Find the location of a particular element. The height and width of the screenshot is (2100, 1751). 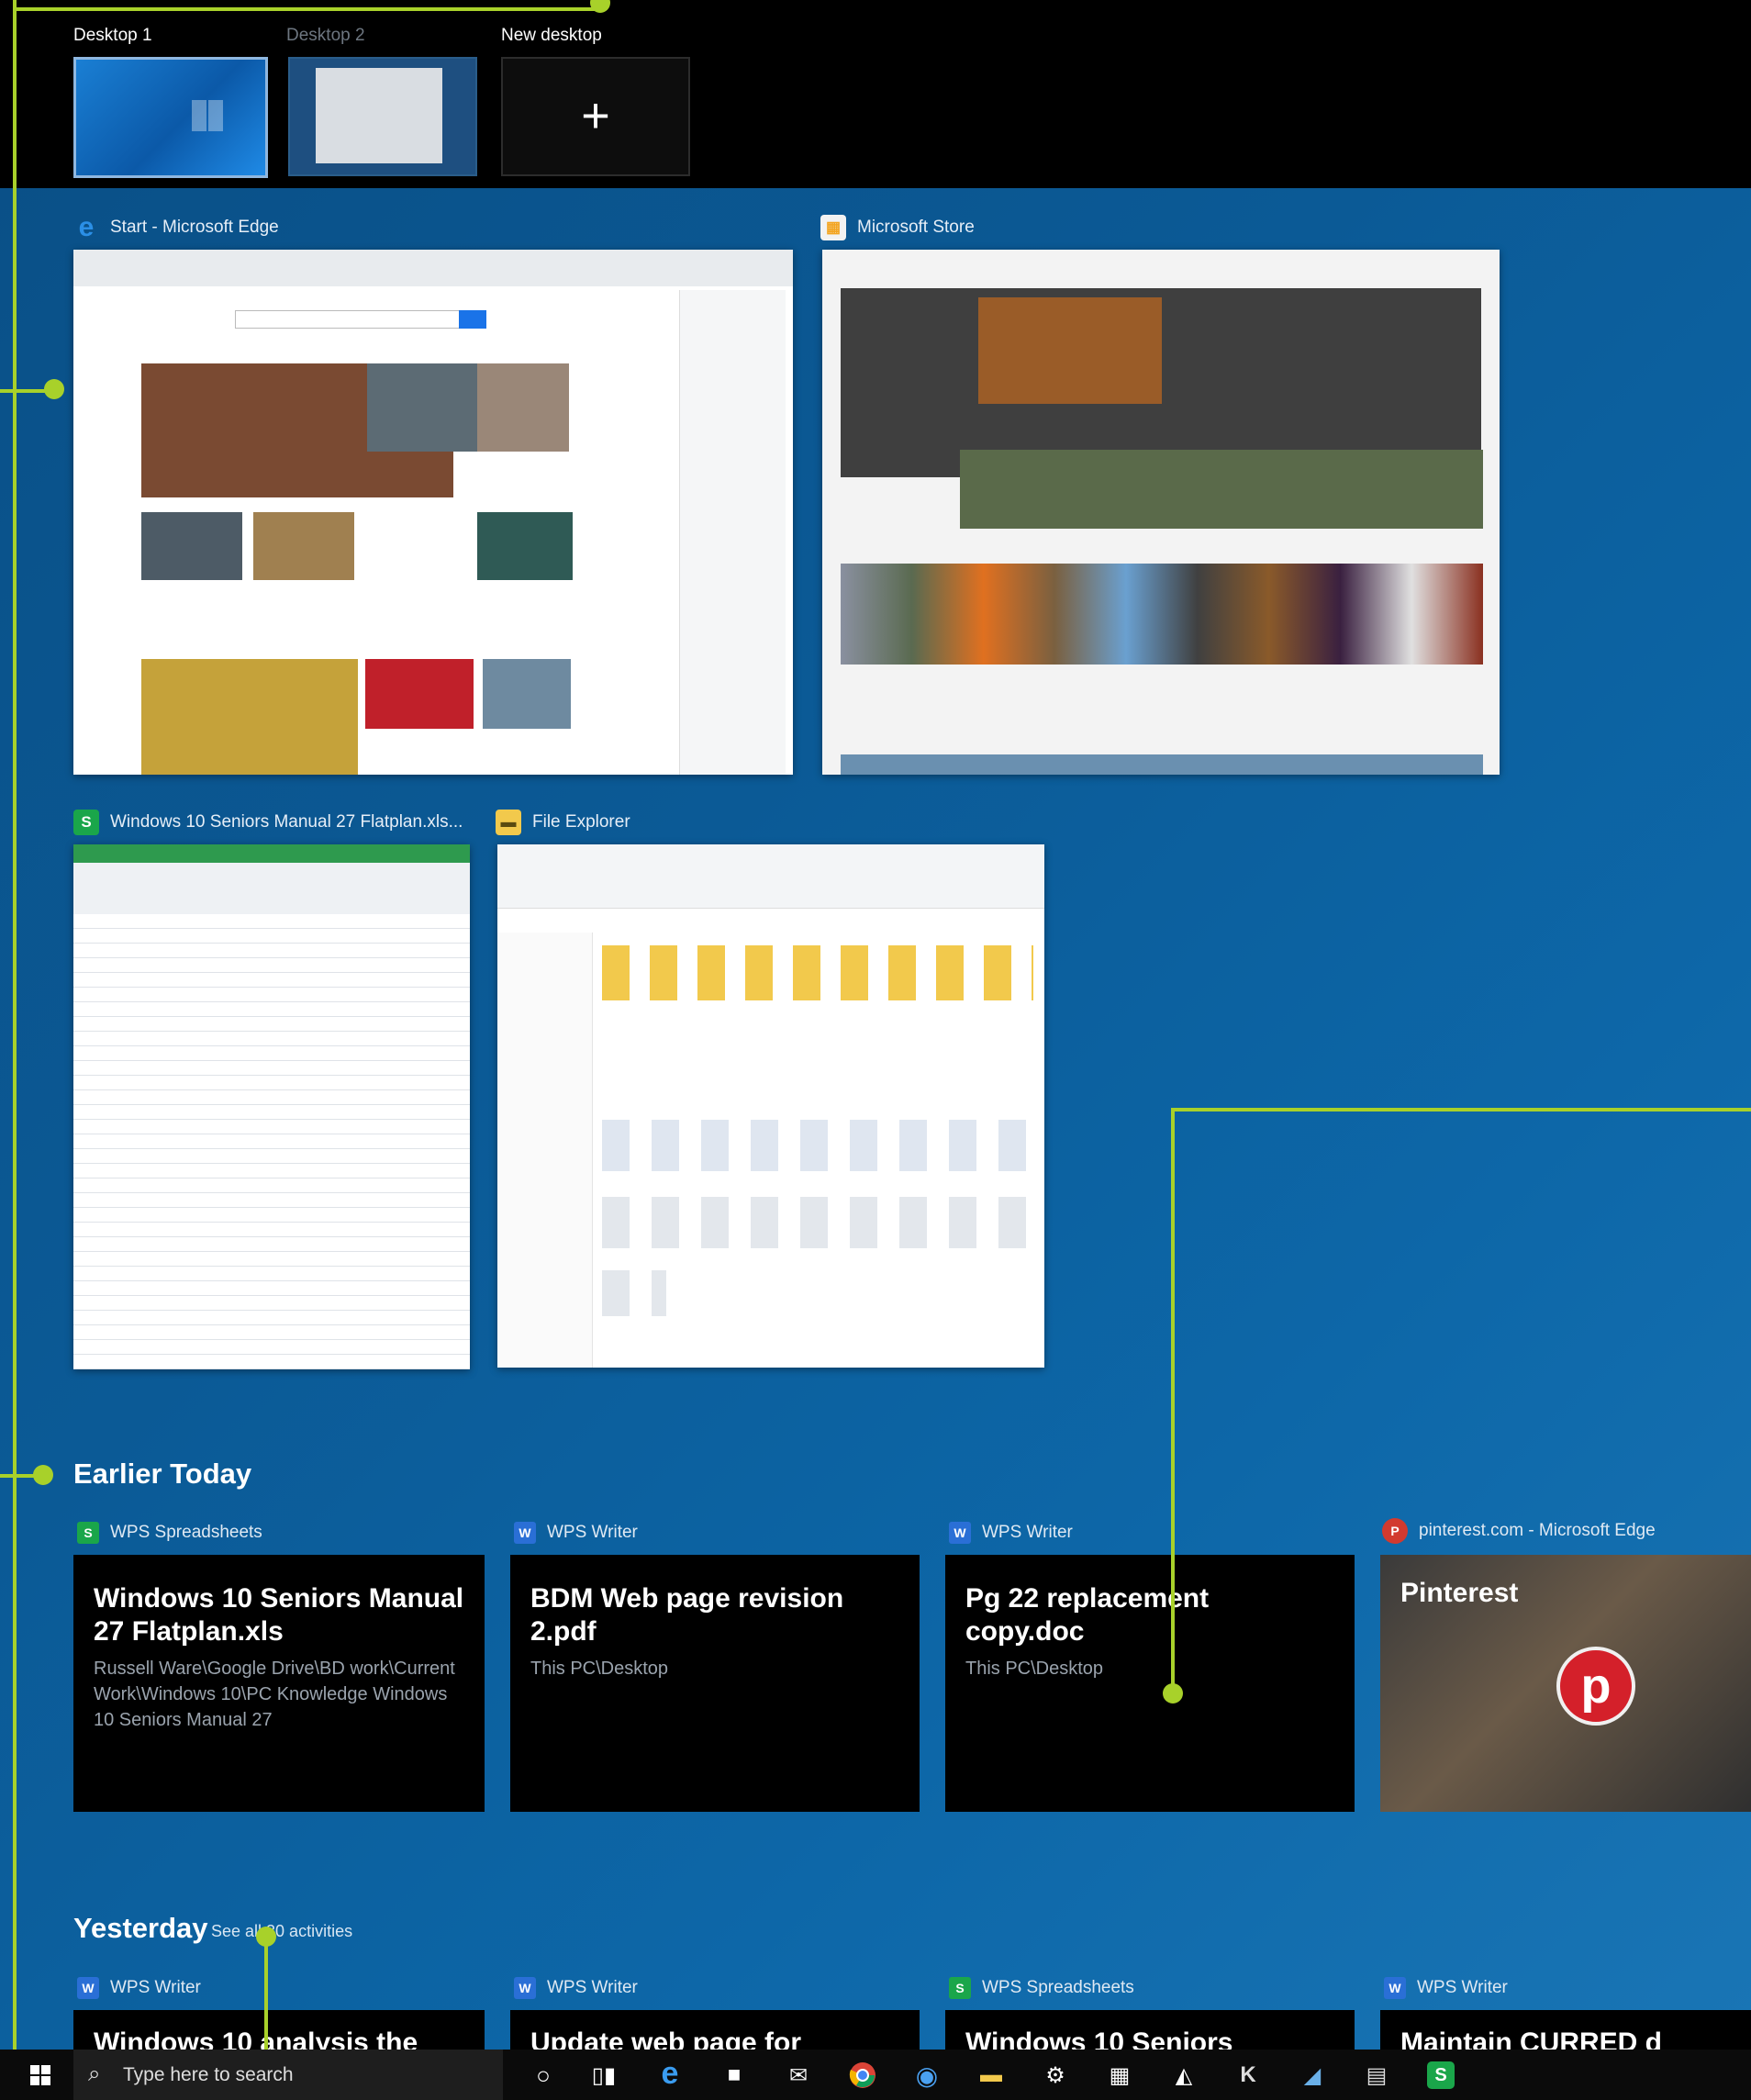

k-app-icon: K is located at coordinates (1248, 2075).